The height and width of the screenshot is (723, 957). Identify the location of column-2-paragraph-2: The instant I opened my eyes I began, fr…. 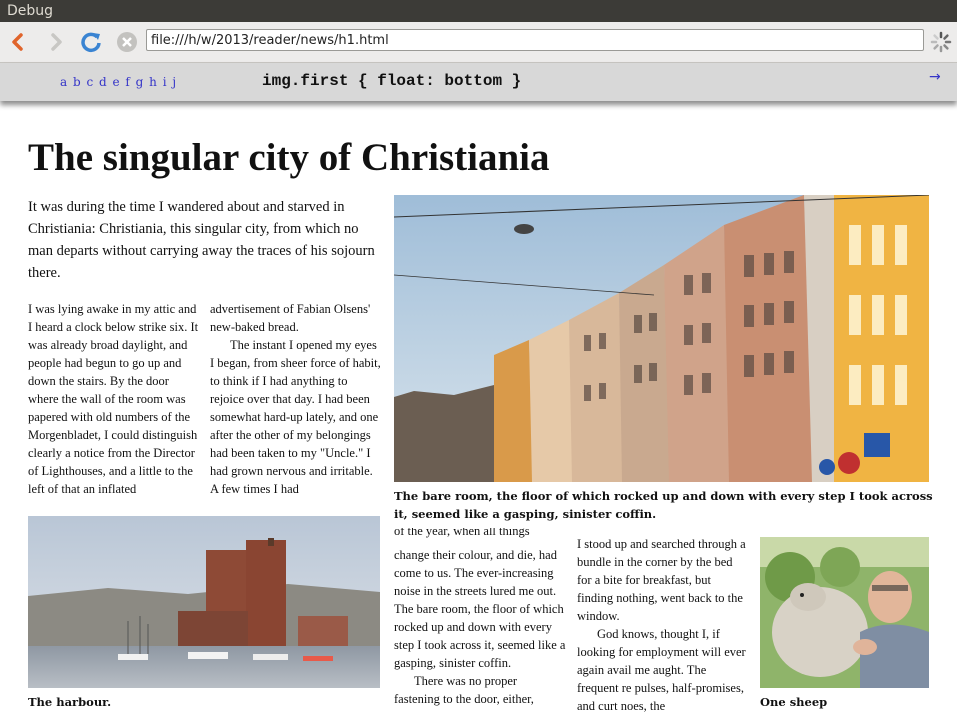
(295, 417).